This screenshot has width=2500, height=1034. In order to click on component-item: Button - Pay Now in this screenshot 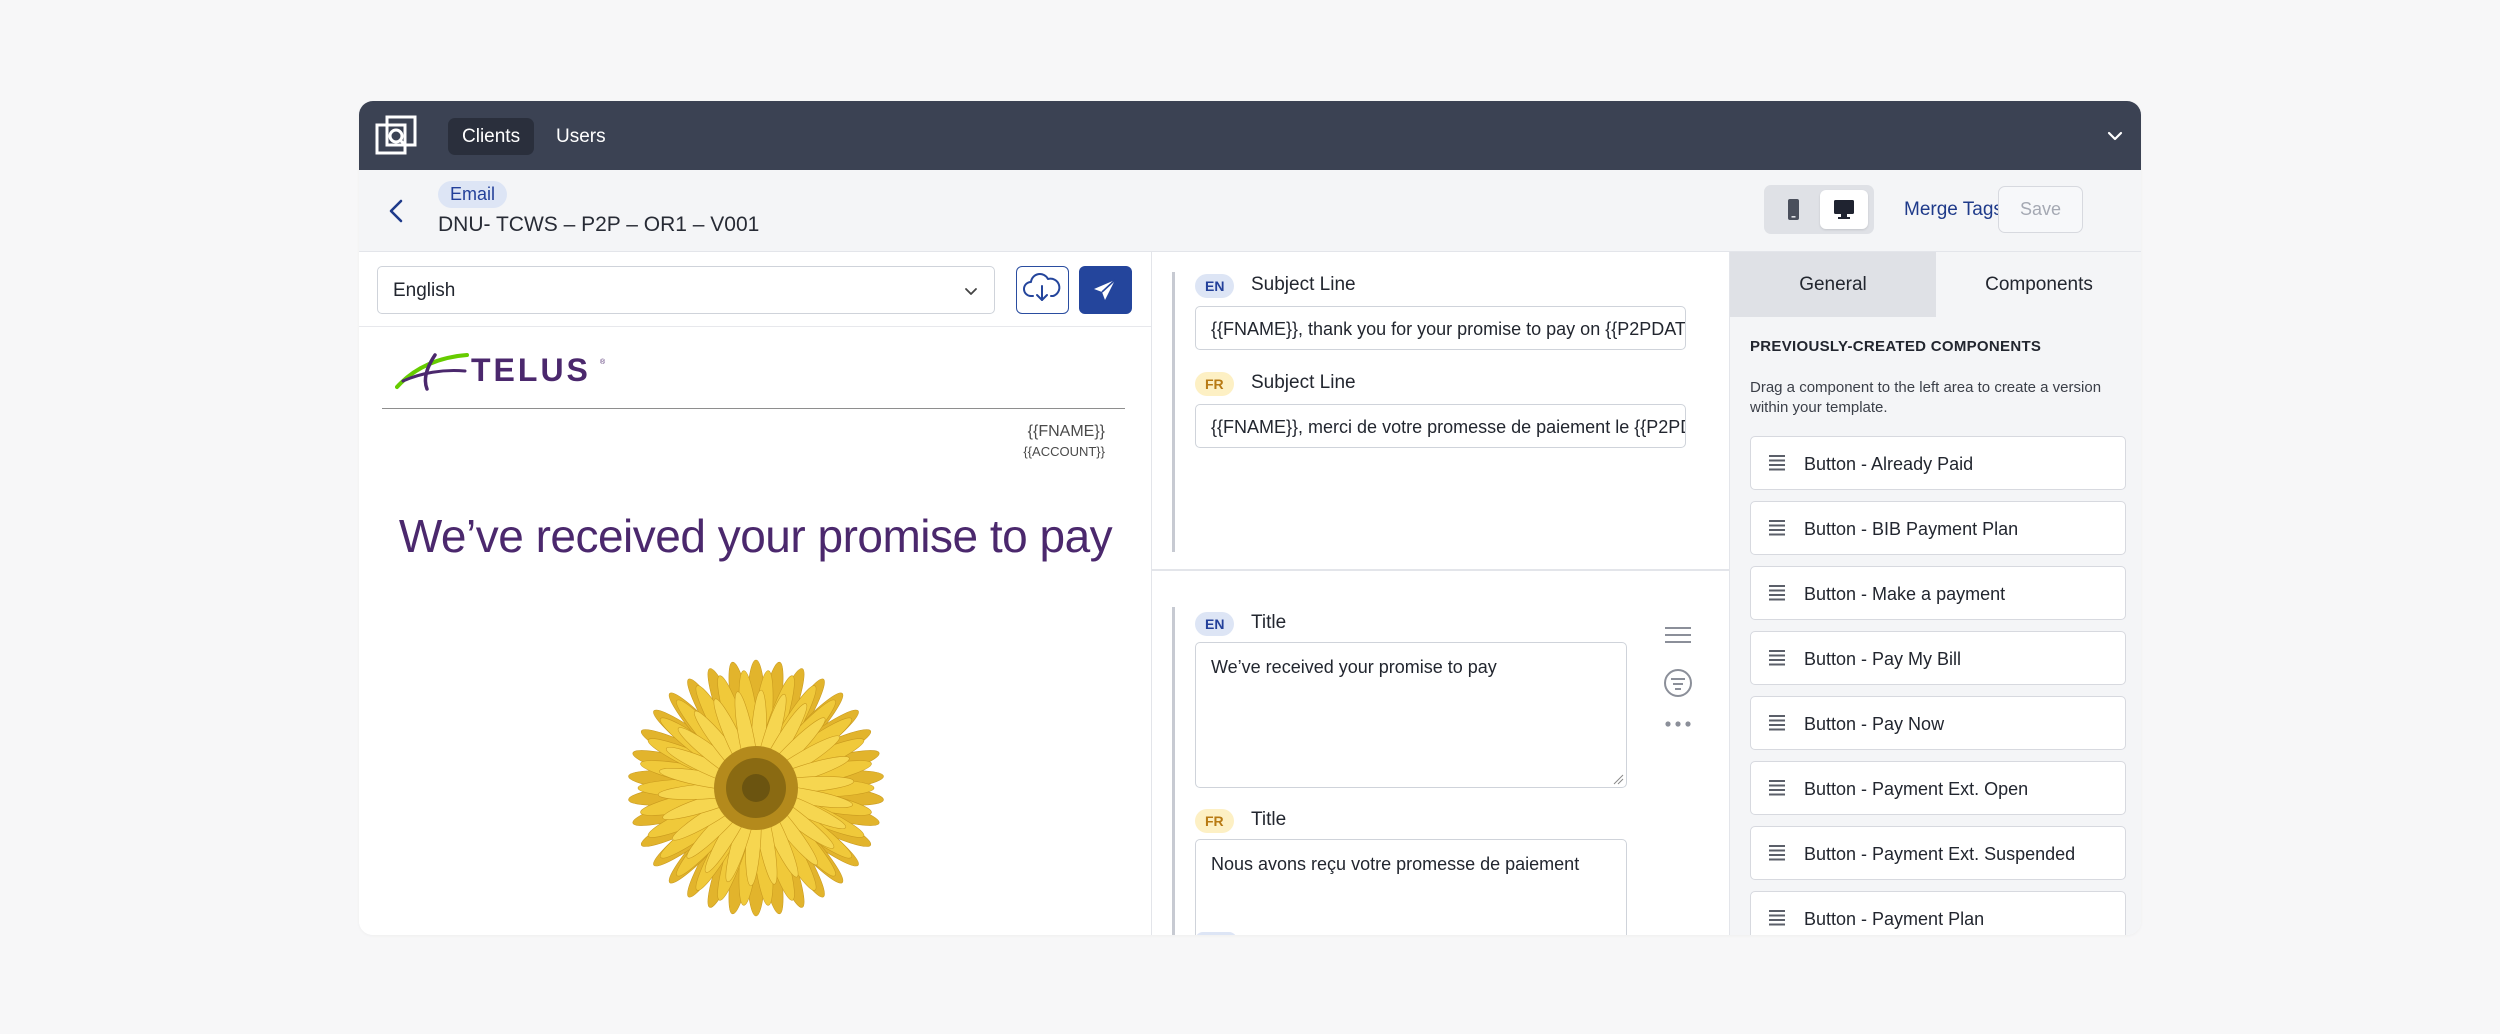, I will do `click(1938, 723)`.